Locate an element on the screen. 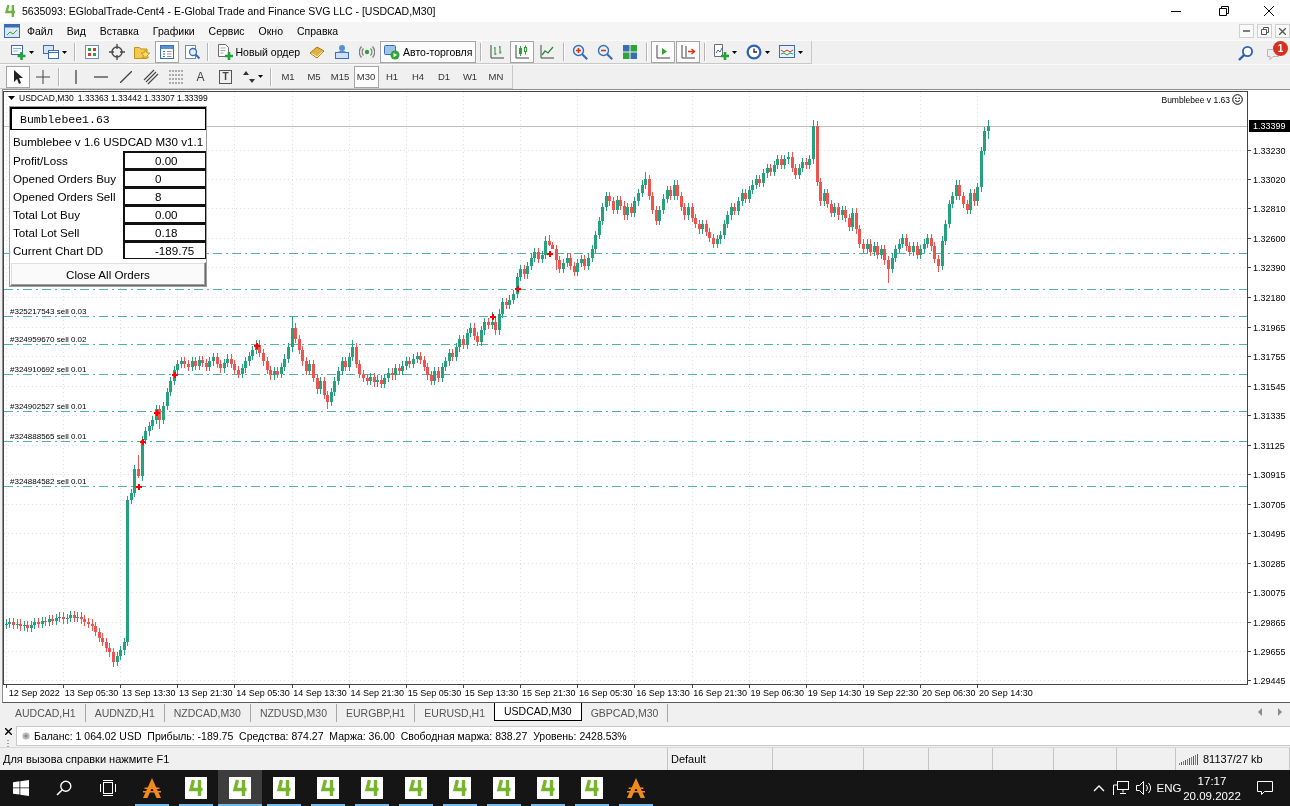  profile-name: Default is located at coordinates (688, 759).